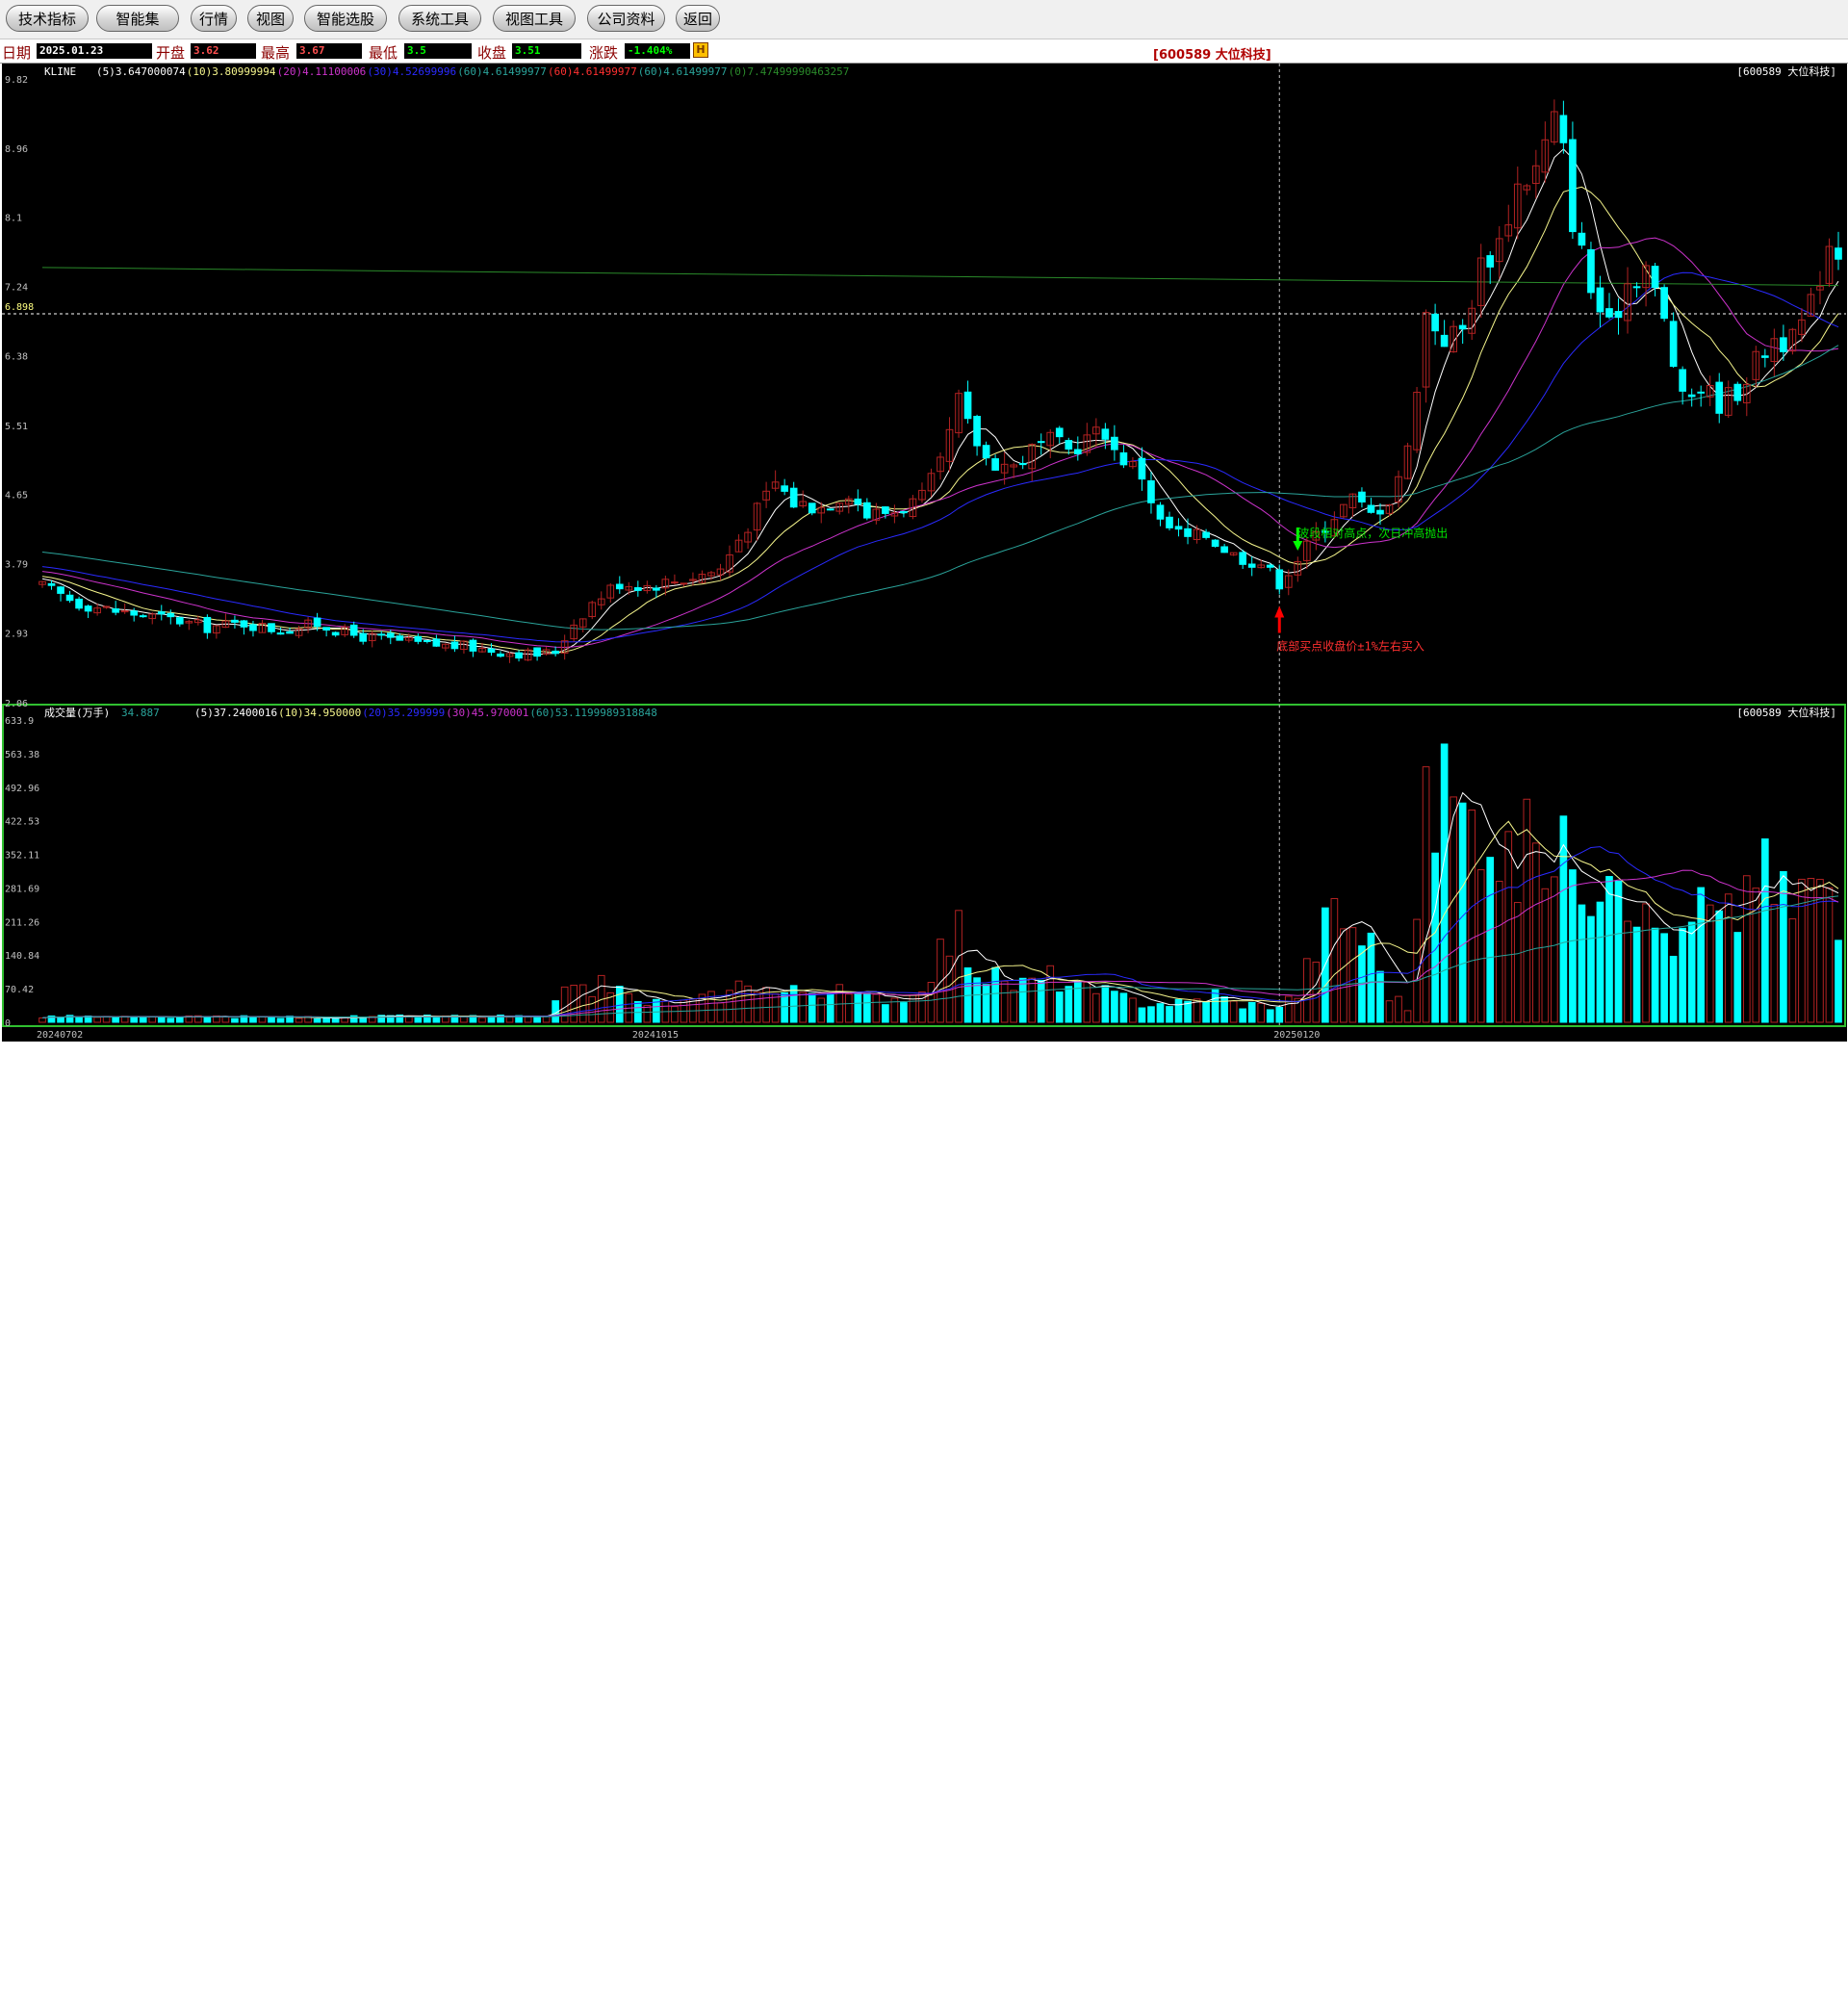  Describe the element at coordinates (604, 53) in the screenshot. I see `change-label: 涨跌` at that location.